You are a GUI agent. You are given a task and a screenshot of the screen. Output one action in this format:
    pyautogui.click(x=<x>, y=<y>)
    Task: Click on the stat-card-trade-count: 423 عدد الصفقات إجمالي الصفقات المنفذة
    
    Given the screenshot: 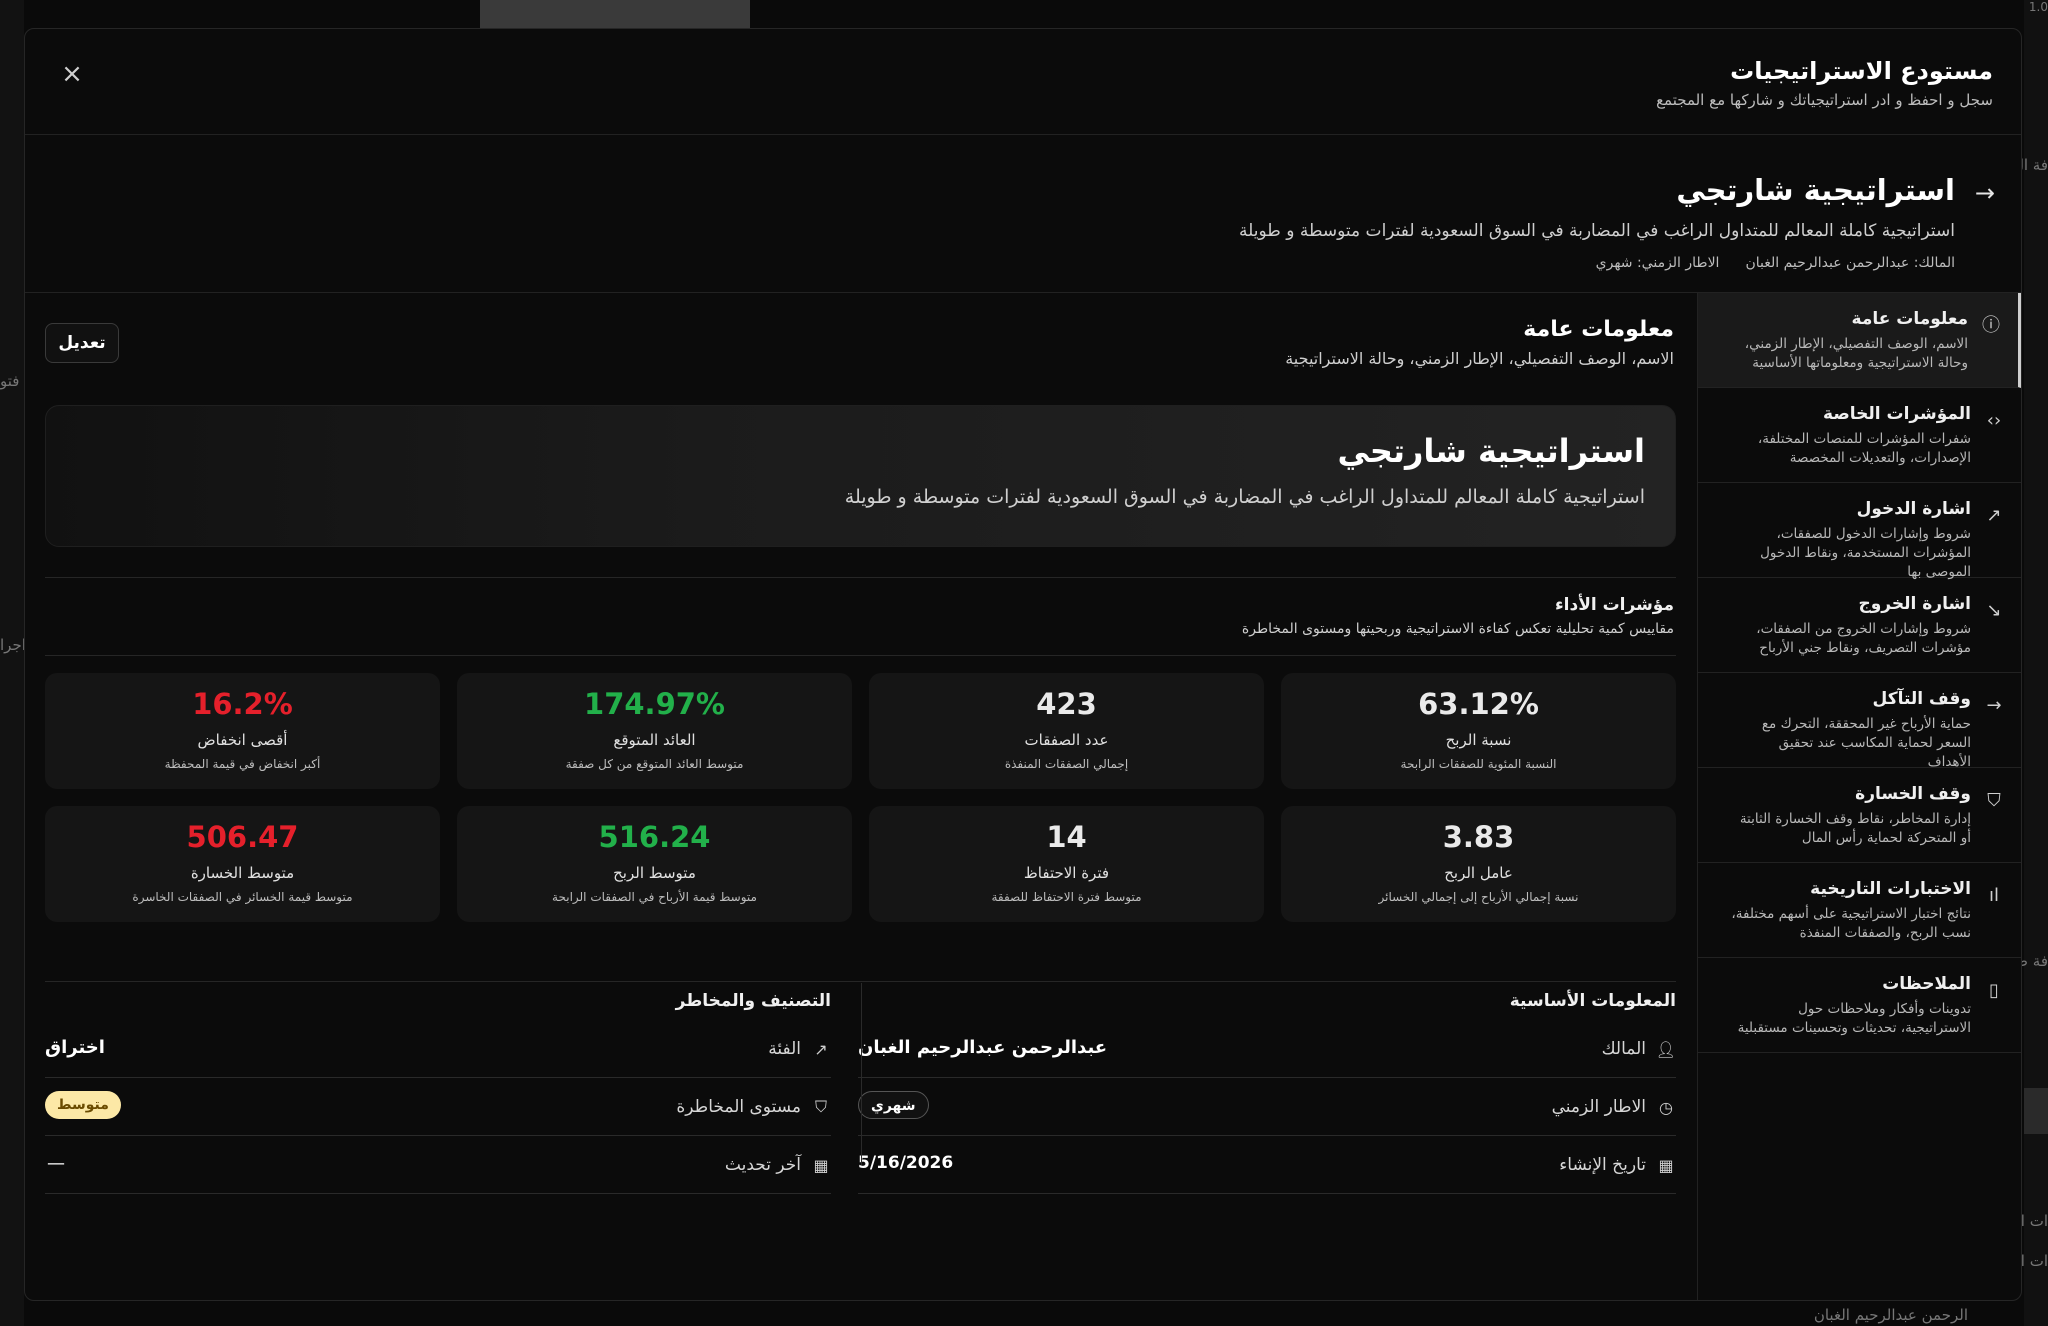 What is the action you would take?
    pyautogui.click(x=1066, y=731)
    